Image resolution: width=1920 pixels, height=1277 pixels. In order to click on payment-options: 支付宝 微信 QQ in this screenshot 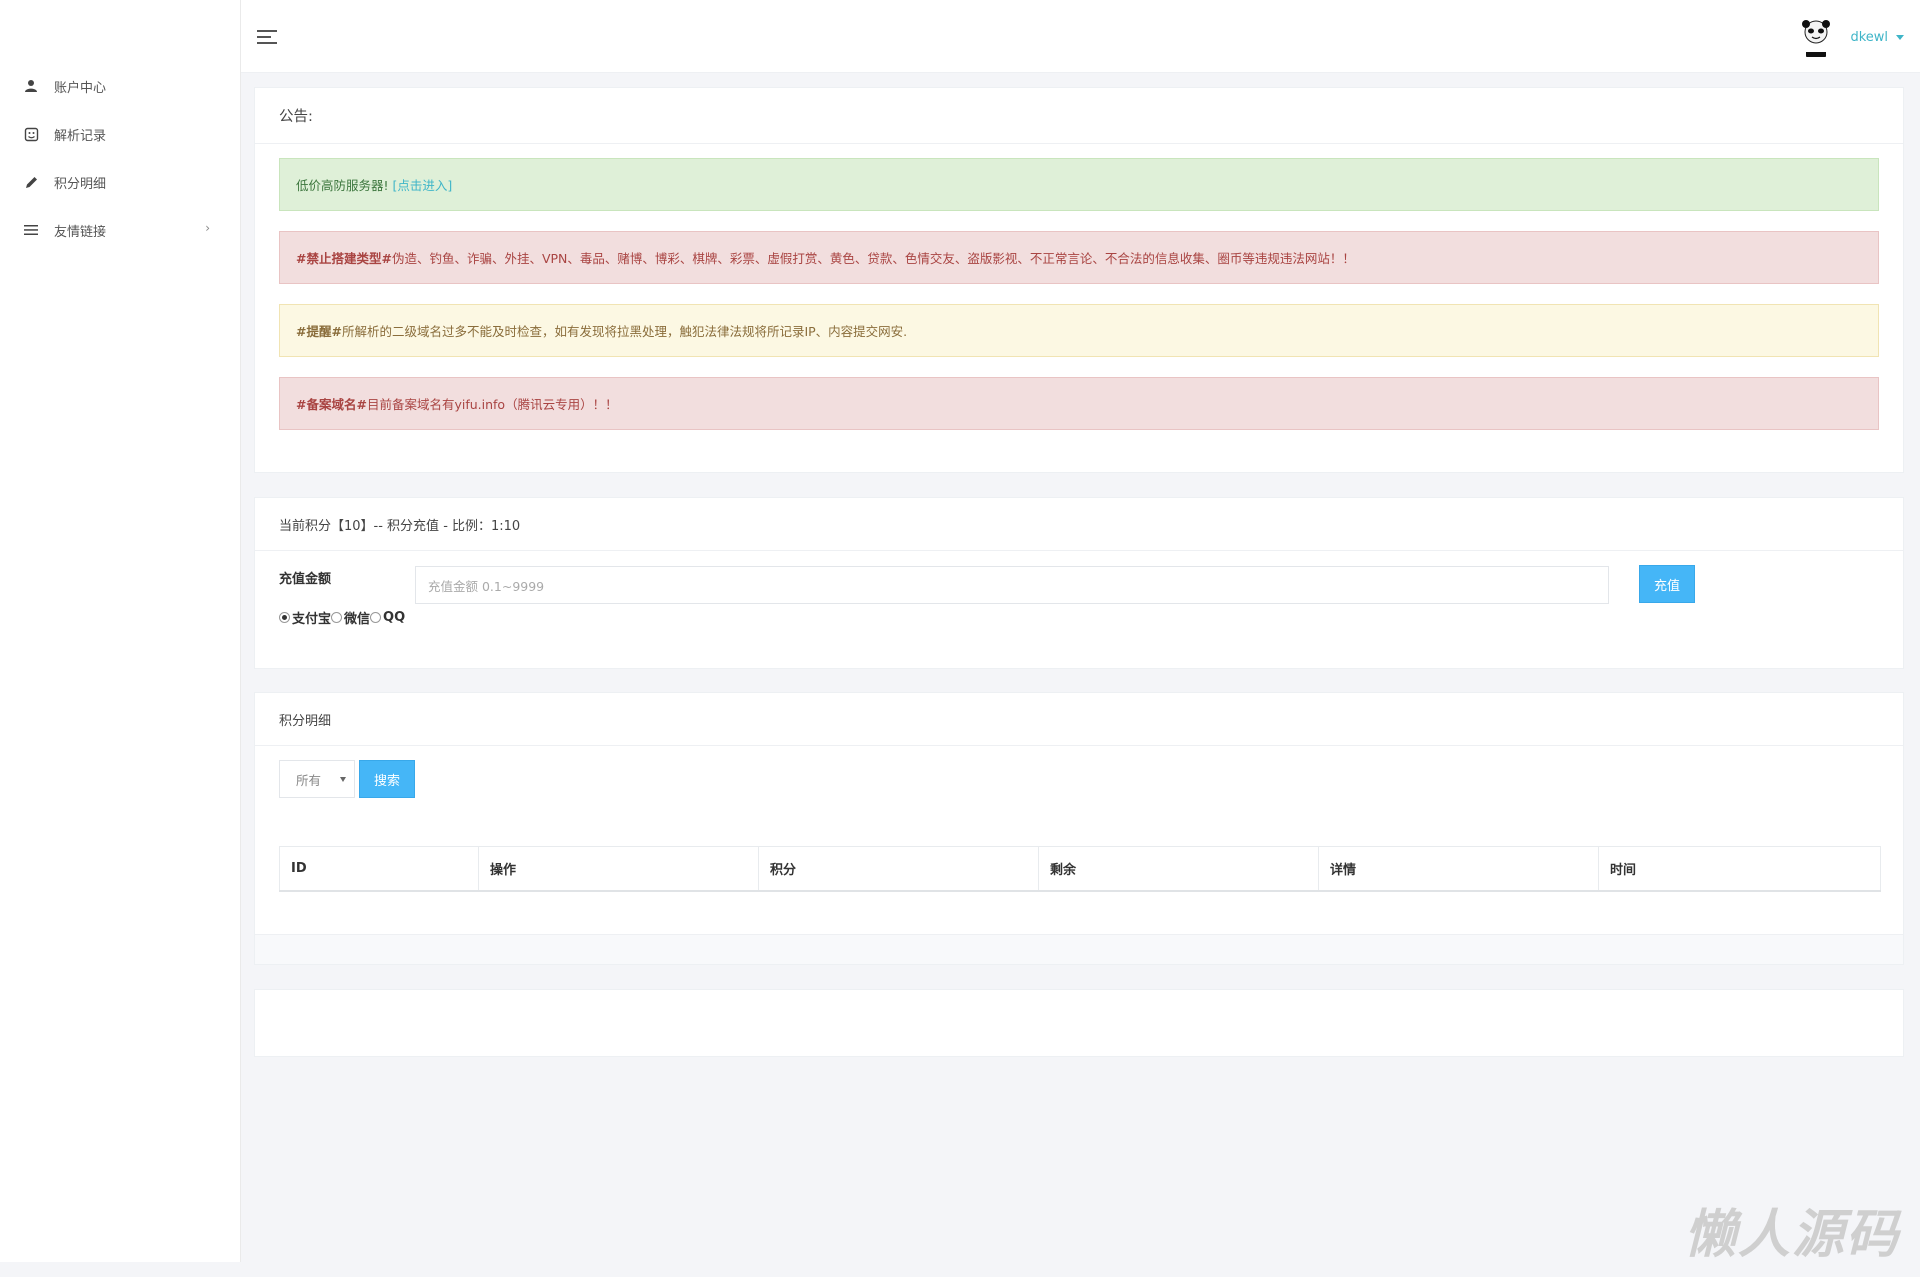, I will do `click(342, 617)`.